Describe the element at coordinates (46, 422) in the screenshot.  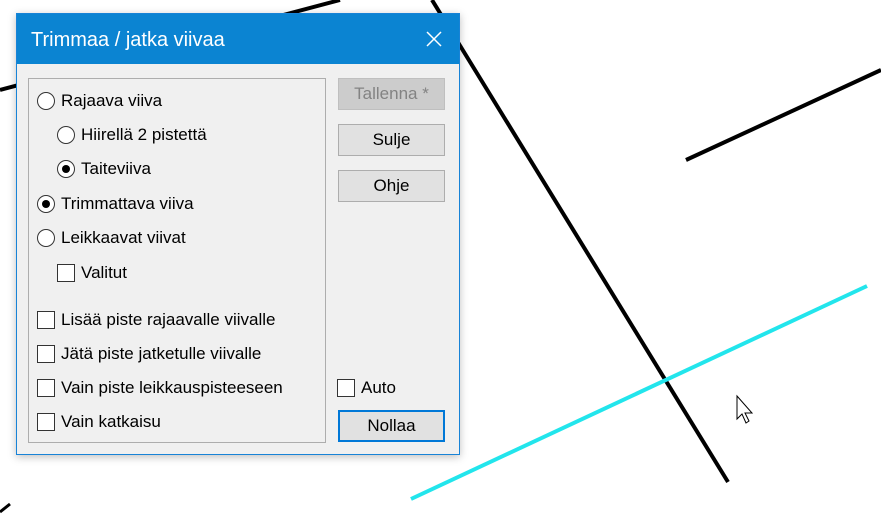
I see `checkbox-vain-katkaisu` at that location.